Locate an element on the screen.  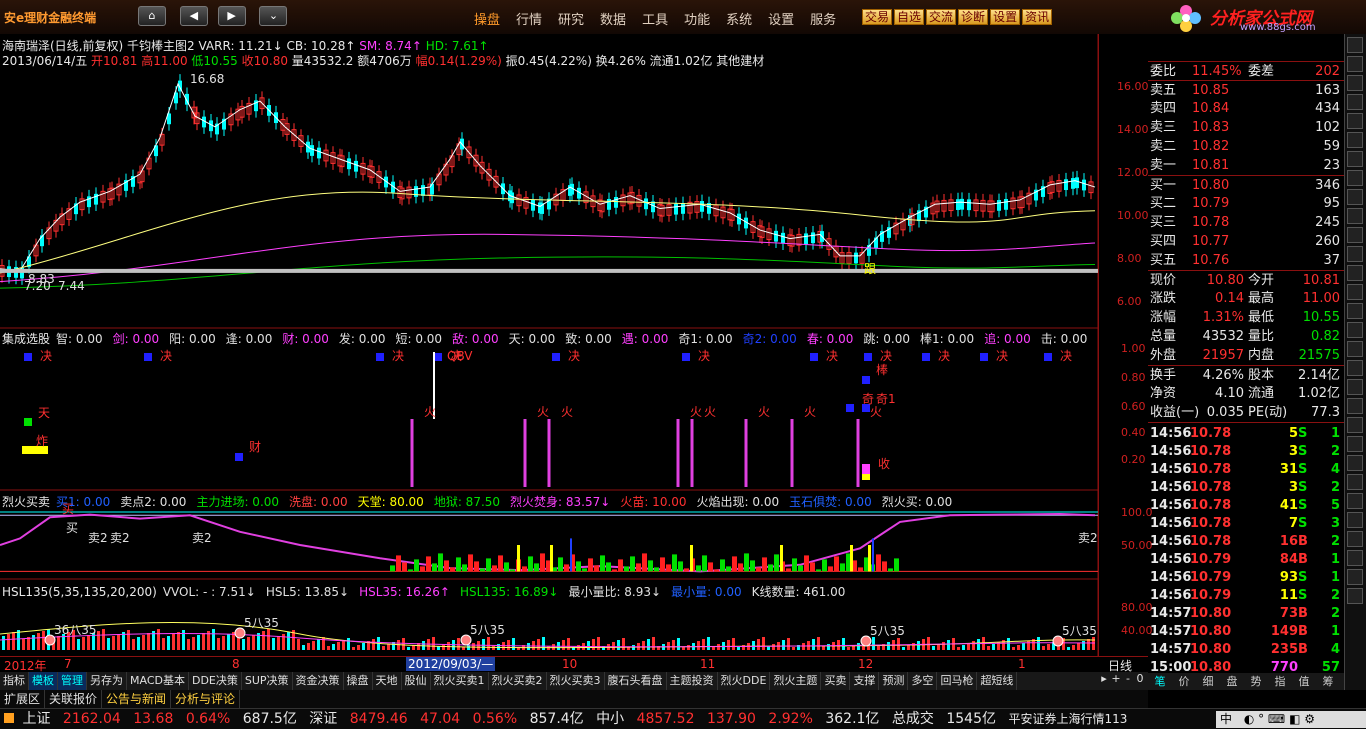
tab-scroll-button: 0 is located at coordinates (1140, 678).